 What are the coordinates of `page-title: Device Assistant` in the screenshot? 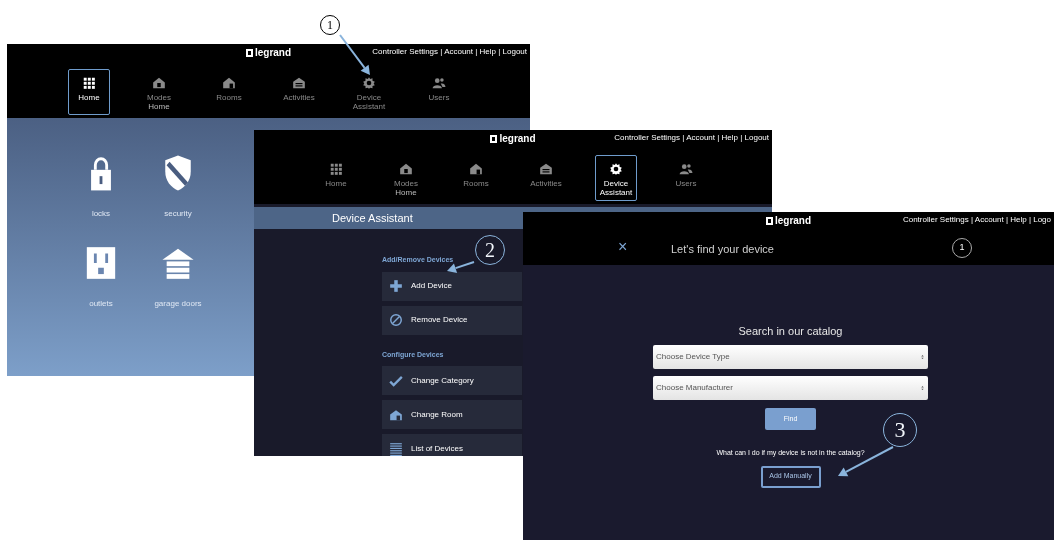 It's located at (372, 218).